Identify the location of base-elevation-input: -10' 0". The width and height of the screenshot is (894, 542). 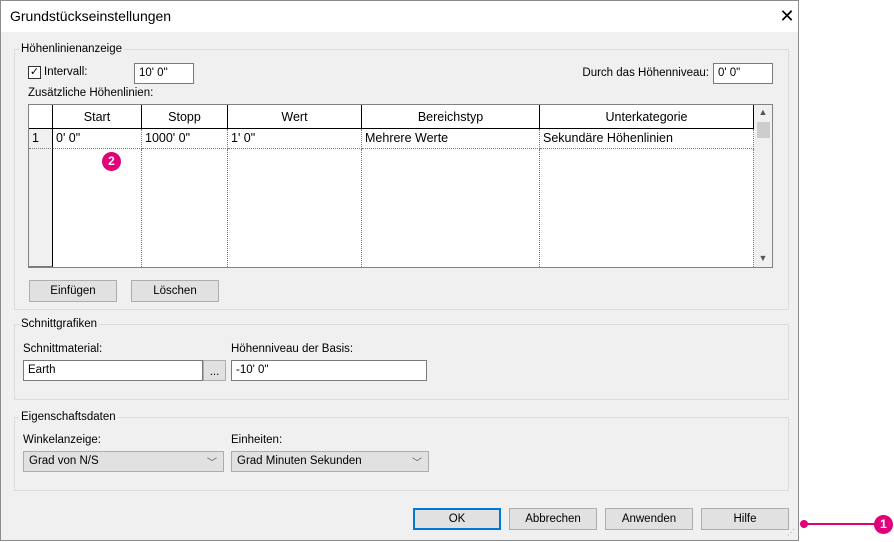
(329, 370).